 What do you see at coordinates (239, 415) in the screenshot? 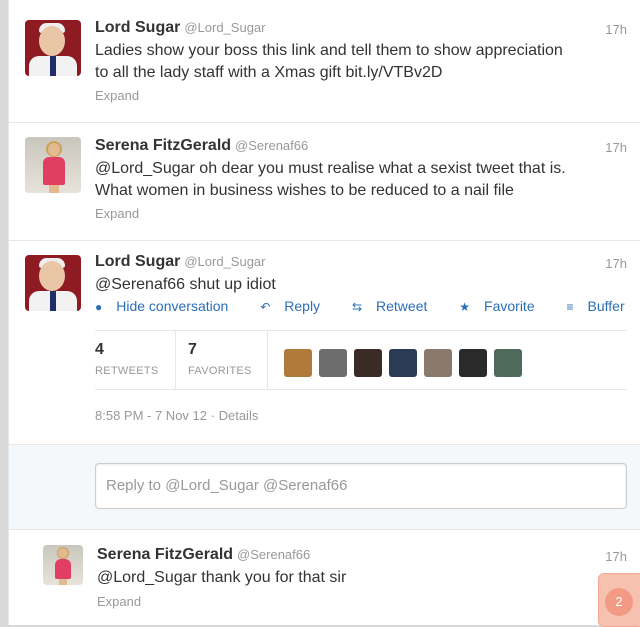
I see `details-link: Details` at bounding box center [239, 415].